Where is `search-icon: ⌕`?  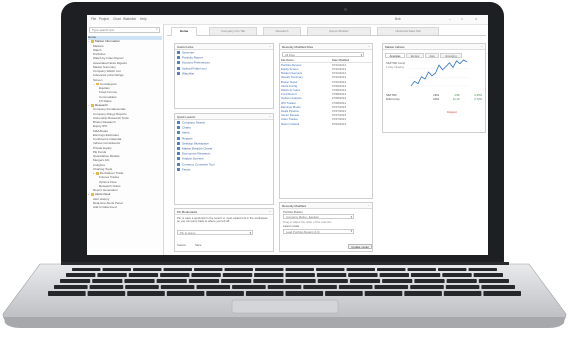
search-icon: ⌕ is located at coordinates (157, 29).